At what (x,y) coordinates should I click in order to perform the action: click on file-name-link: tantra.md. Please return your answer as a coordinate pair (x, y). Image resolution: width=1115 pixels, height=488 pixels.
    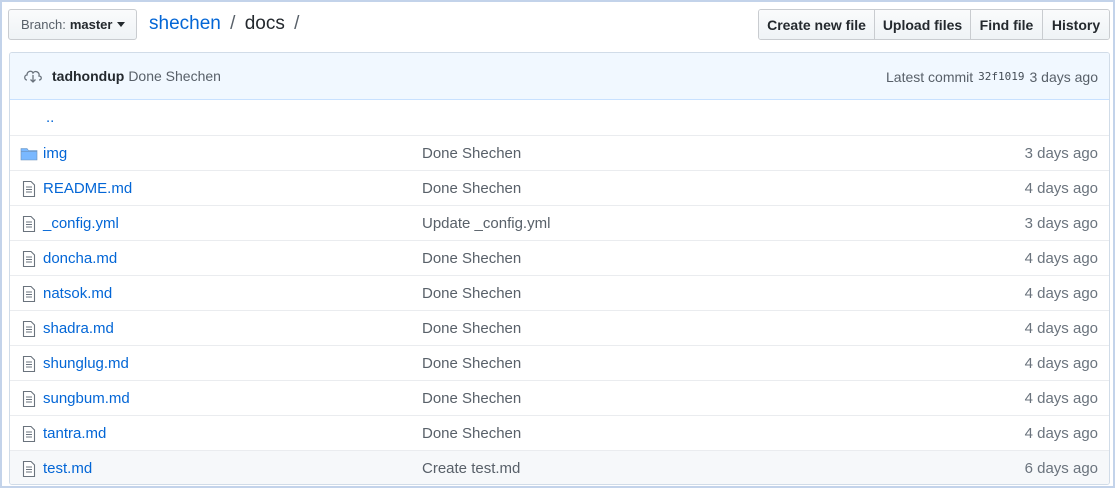
    Looking at the image, I should click on (74, 433).